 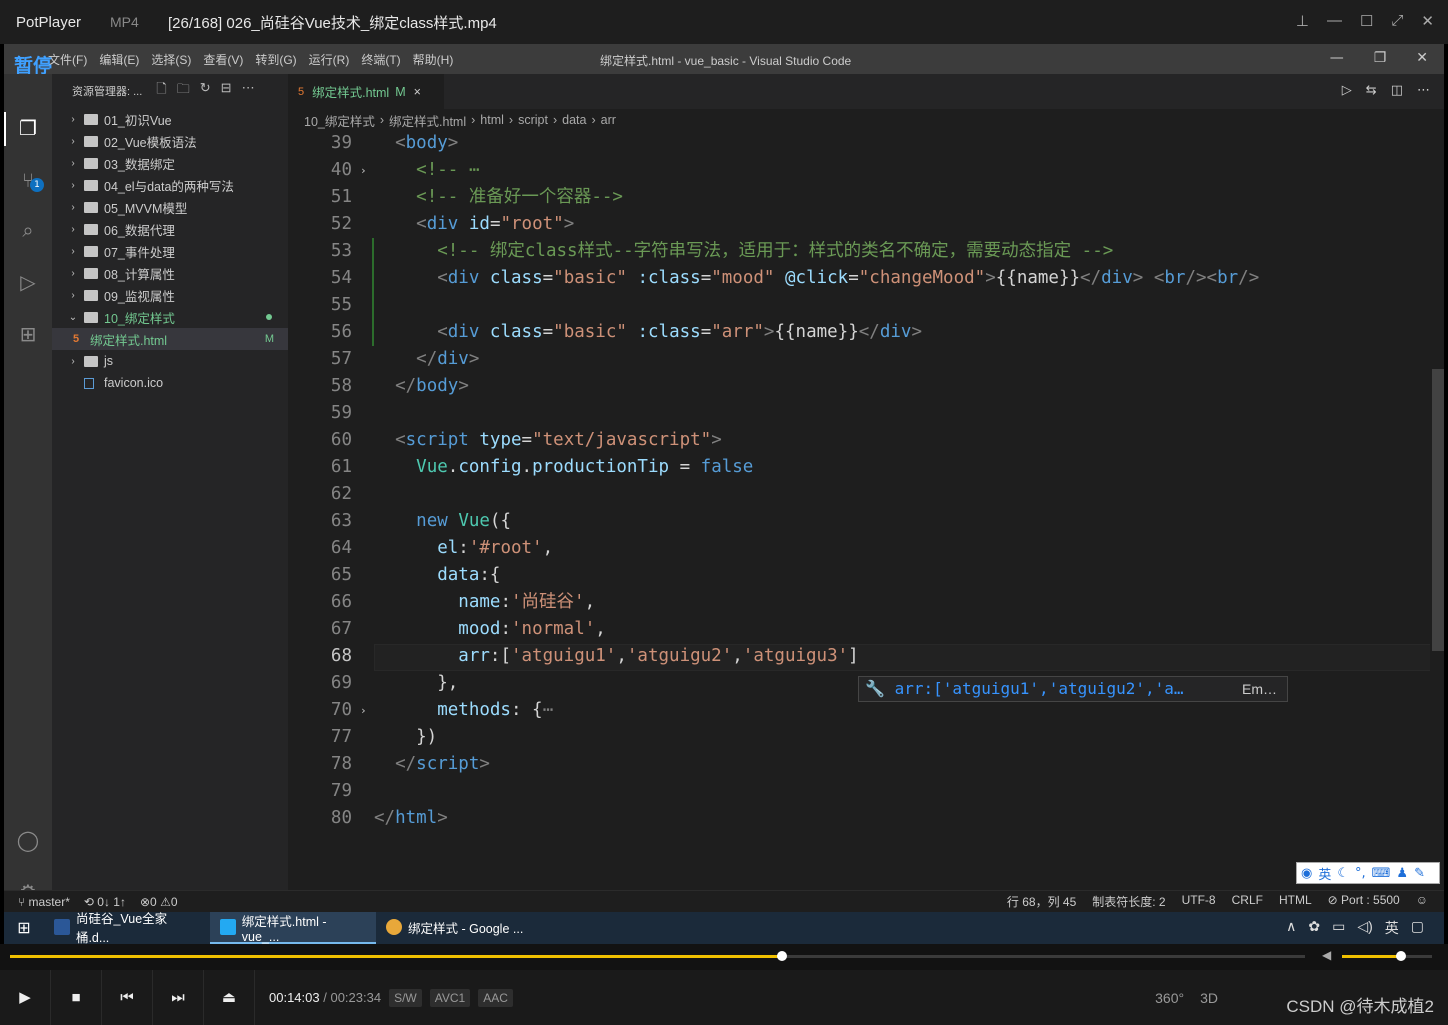 I want to click on codec-badge: S/W, so click(x=405, y=997).